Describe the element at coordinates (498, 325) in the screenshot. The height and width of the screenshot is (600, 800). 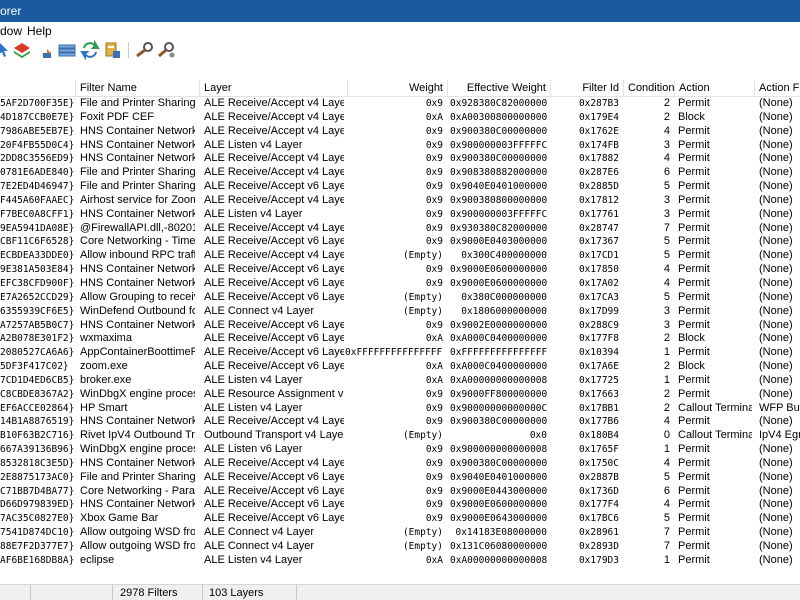
I see `effective-weight-cell: 0x9002E00000000000` at that location.